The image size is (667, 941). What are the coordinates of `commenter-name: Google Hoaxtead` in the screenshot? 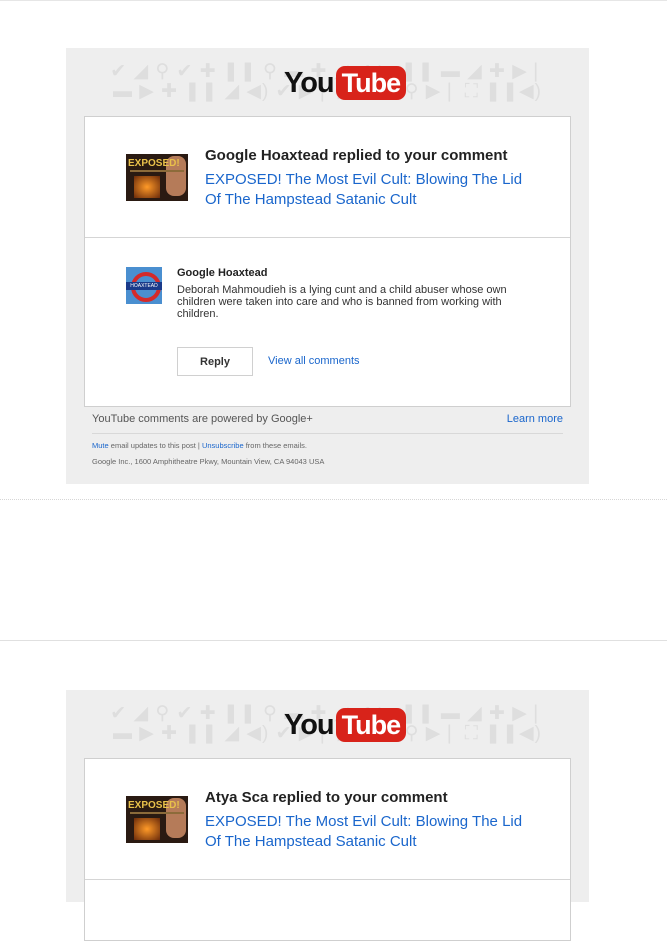 It's located at (222, 273).